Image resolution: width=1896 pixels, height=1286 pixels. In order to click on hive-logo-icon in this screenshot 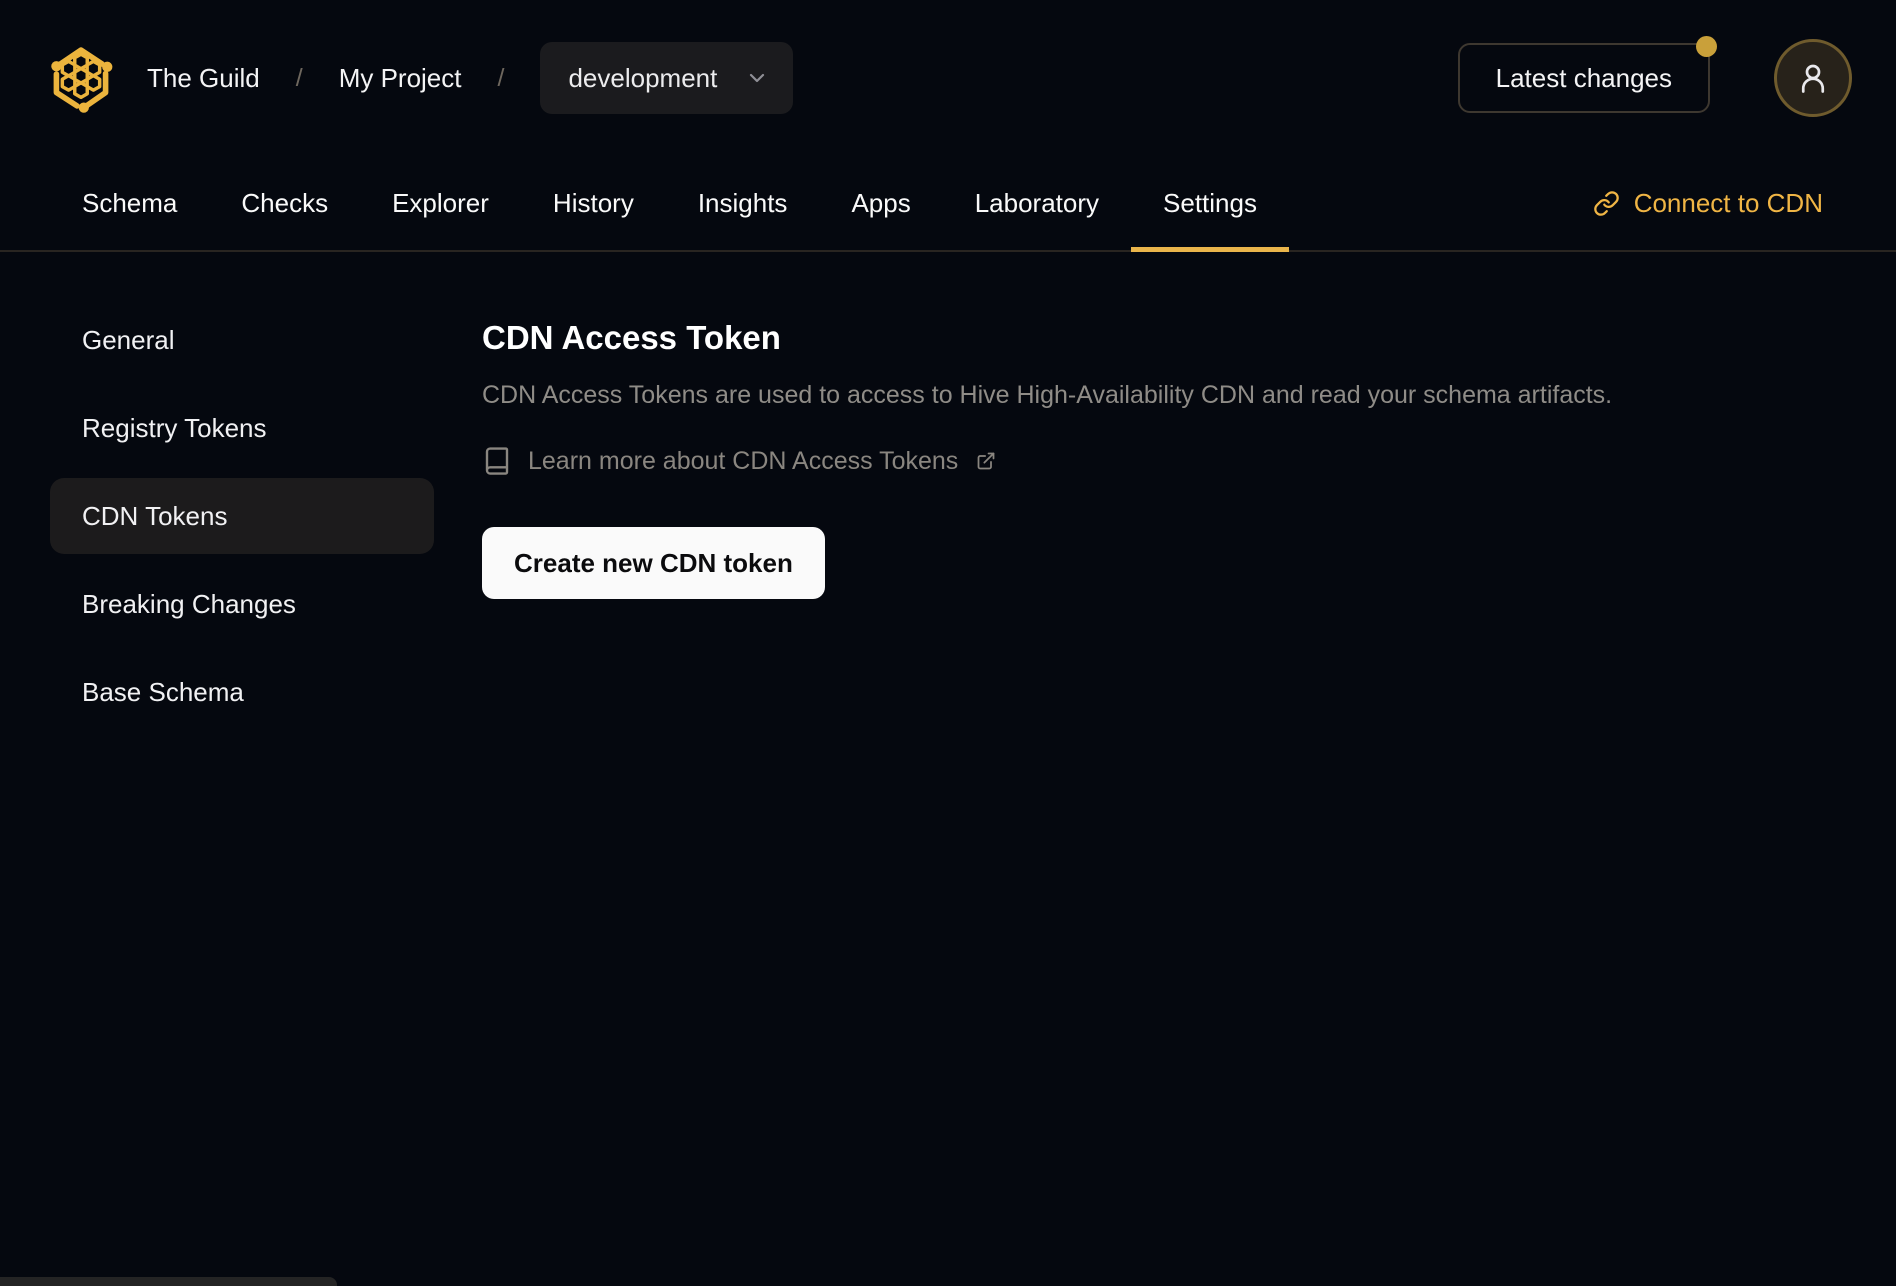, I will do `click(81, 78)`.